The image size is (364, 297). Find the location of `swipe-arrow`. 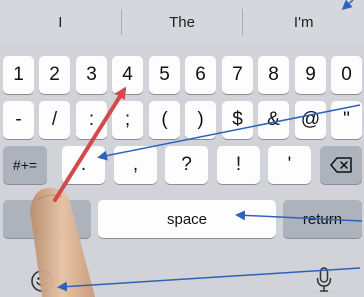

swipe-arrow is located at coordinates (90, 144).